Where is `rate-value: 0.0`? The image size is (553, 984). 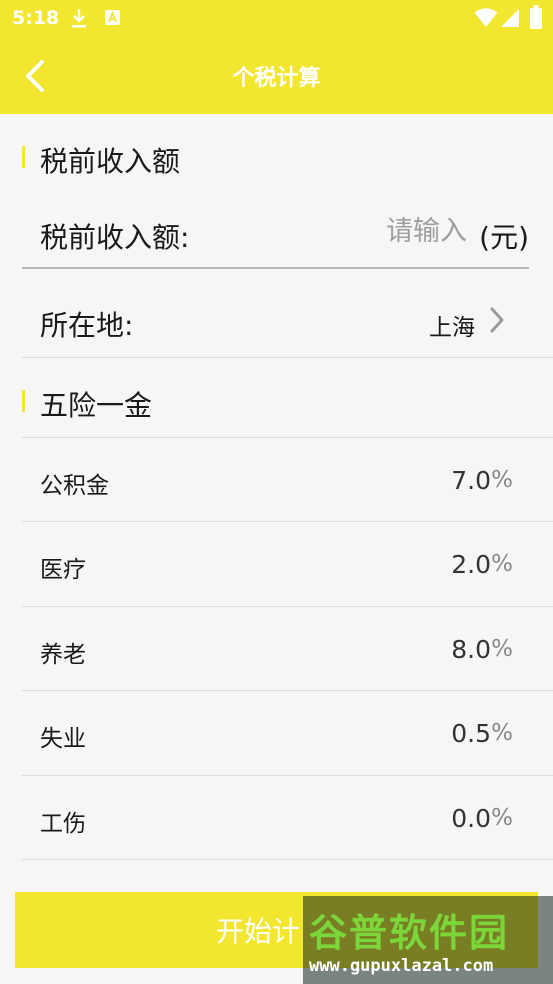 rate-value: 0.0 is located at coordinates (471, 818).